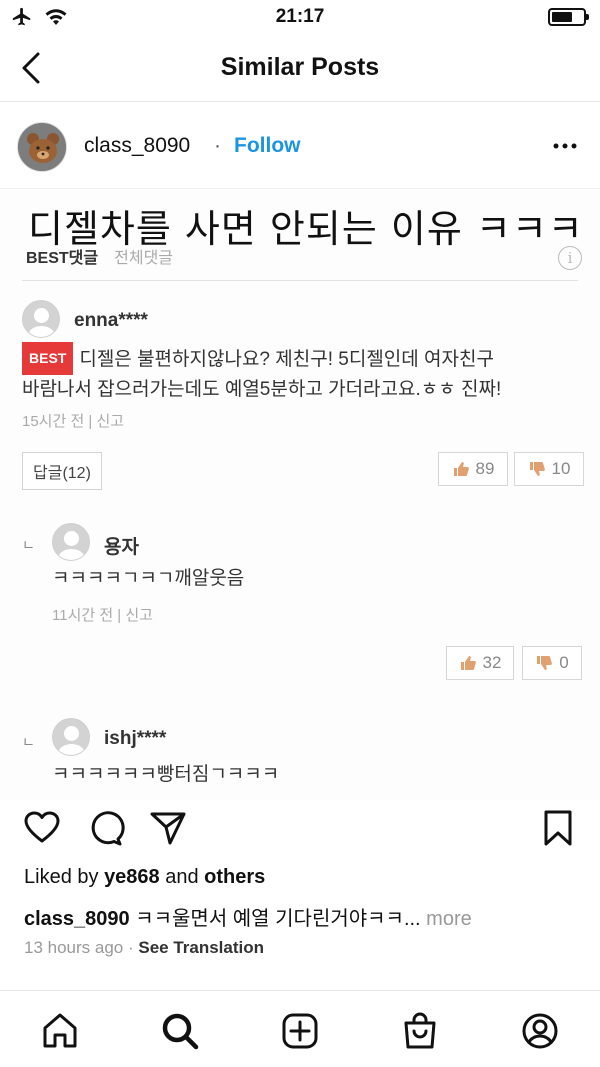 Image resolution: width=600 pixels, height=1067 pixels. What do you see at coordinates (568, 17) in the screenshot?
I see `battery-icon` at bounding box center [568, 17].